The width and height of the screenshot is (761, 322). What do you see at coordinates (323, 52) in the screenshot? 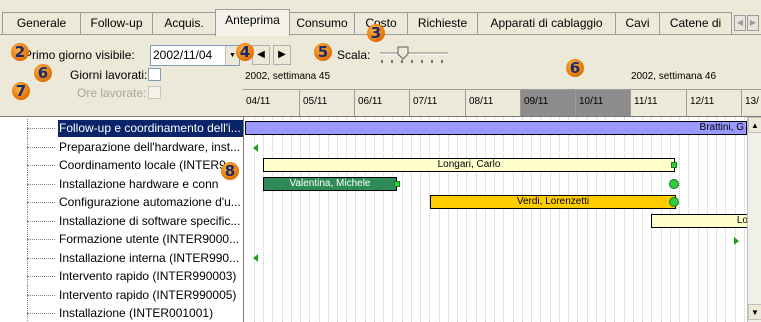
I see `callout-badge: 5` at bounding box center [323, 52].